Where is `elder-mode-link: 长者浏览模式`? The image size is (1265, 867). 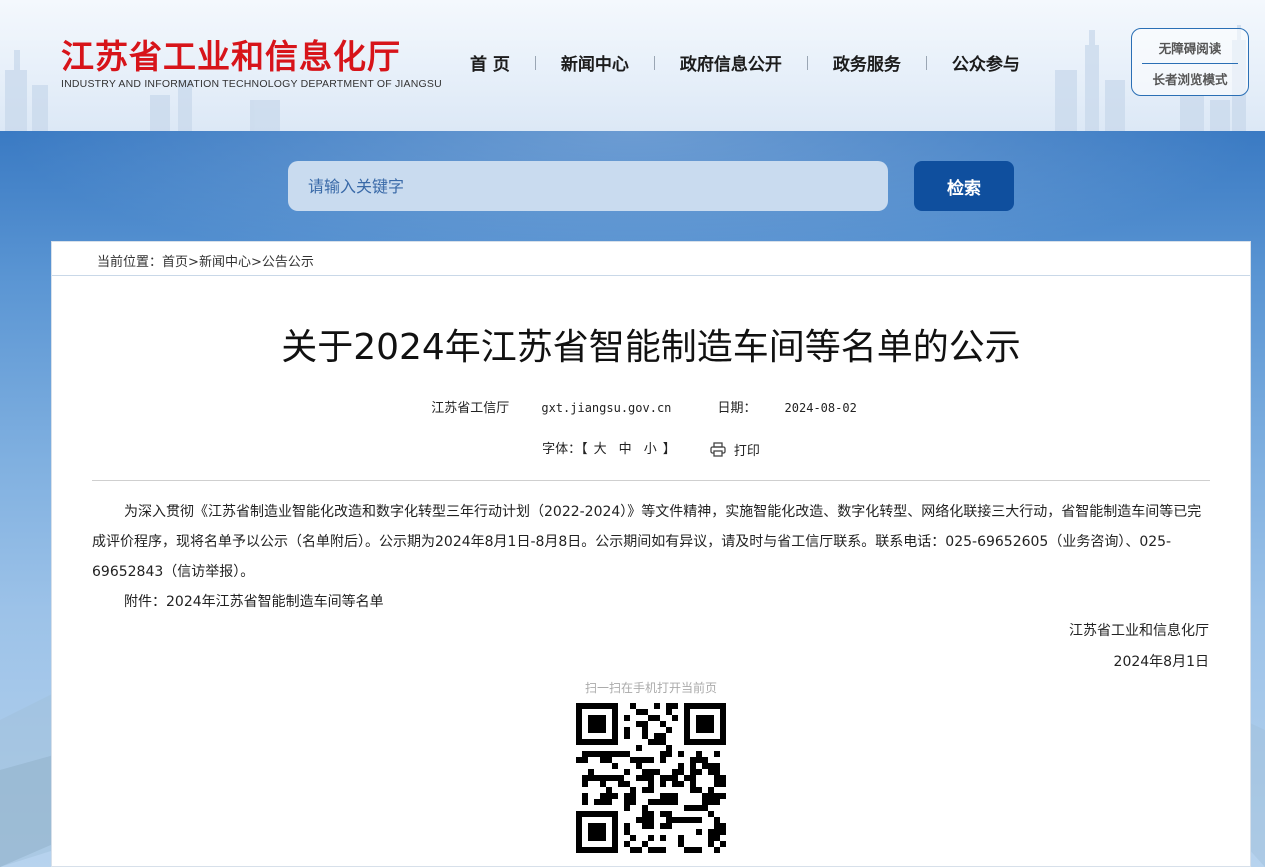
elder-mode-link: 长者浏览模式 is located at coordinates (1190, 78).